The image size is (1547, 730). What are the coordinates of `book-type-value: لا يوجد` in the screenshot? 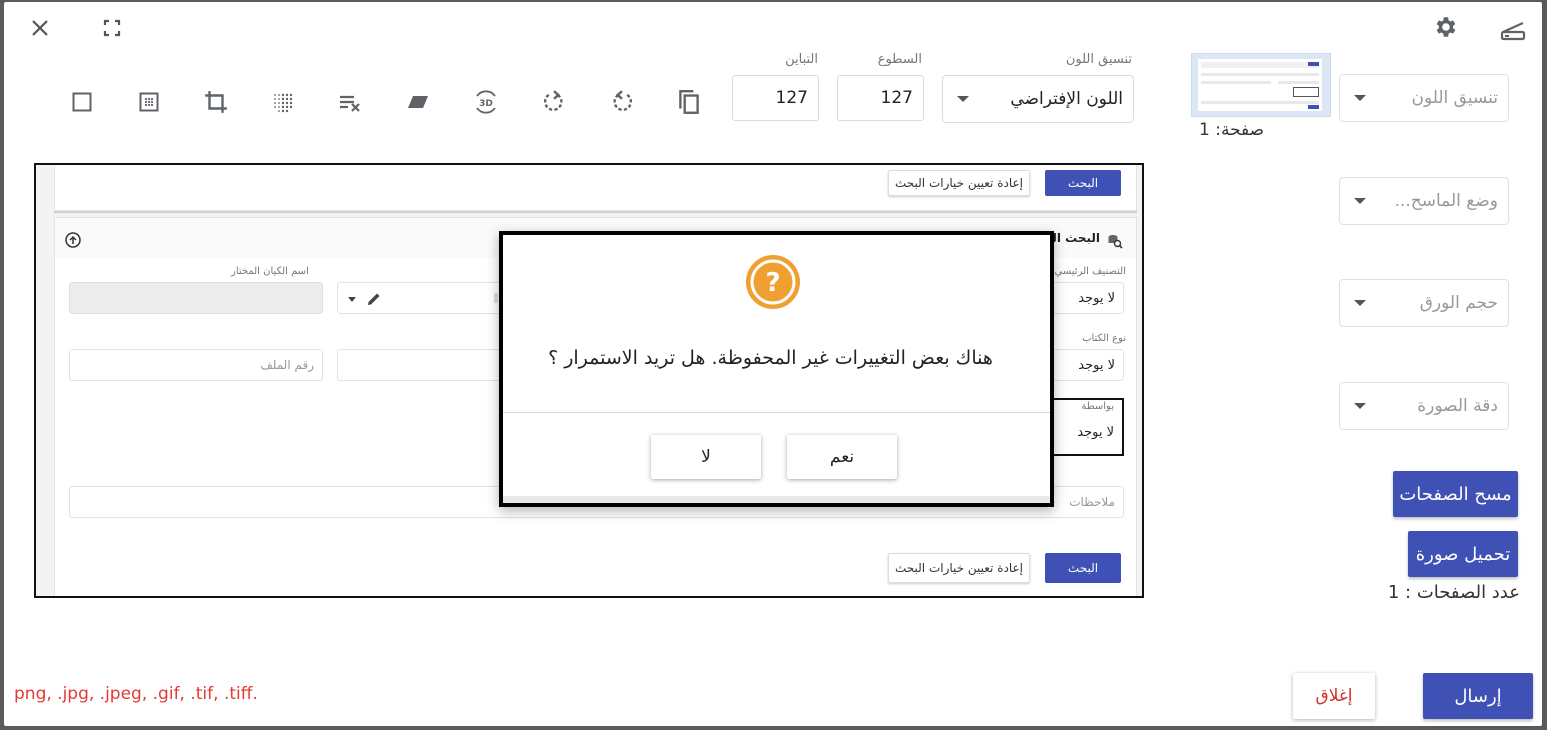 It's located at (1096, 365).